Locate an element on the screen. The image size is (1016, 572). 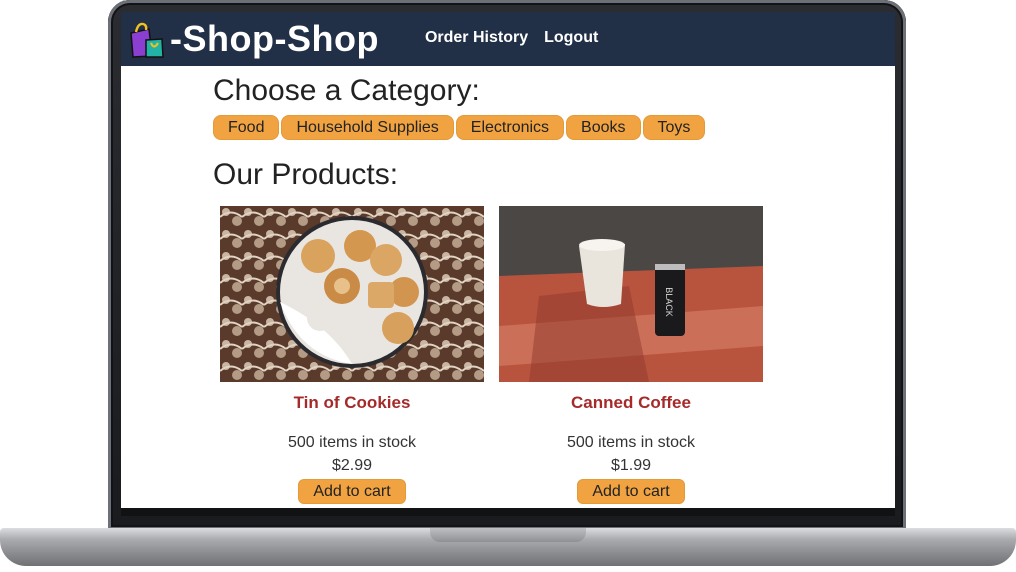
product-name: Tin of Cookies is located at coordinates (352, 403).